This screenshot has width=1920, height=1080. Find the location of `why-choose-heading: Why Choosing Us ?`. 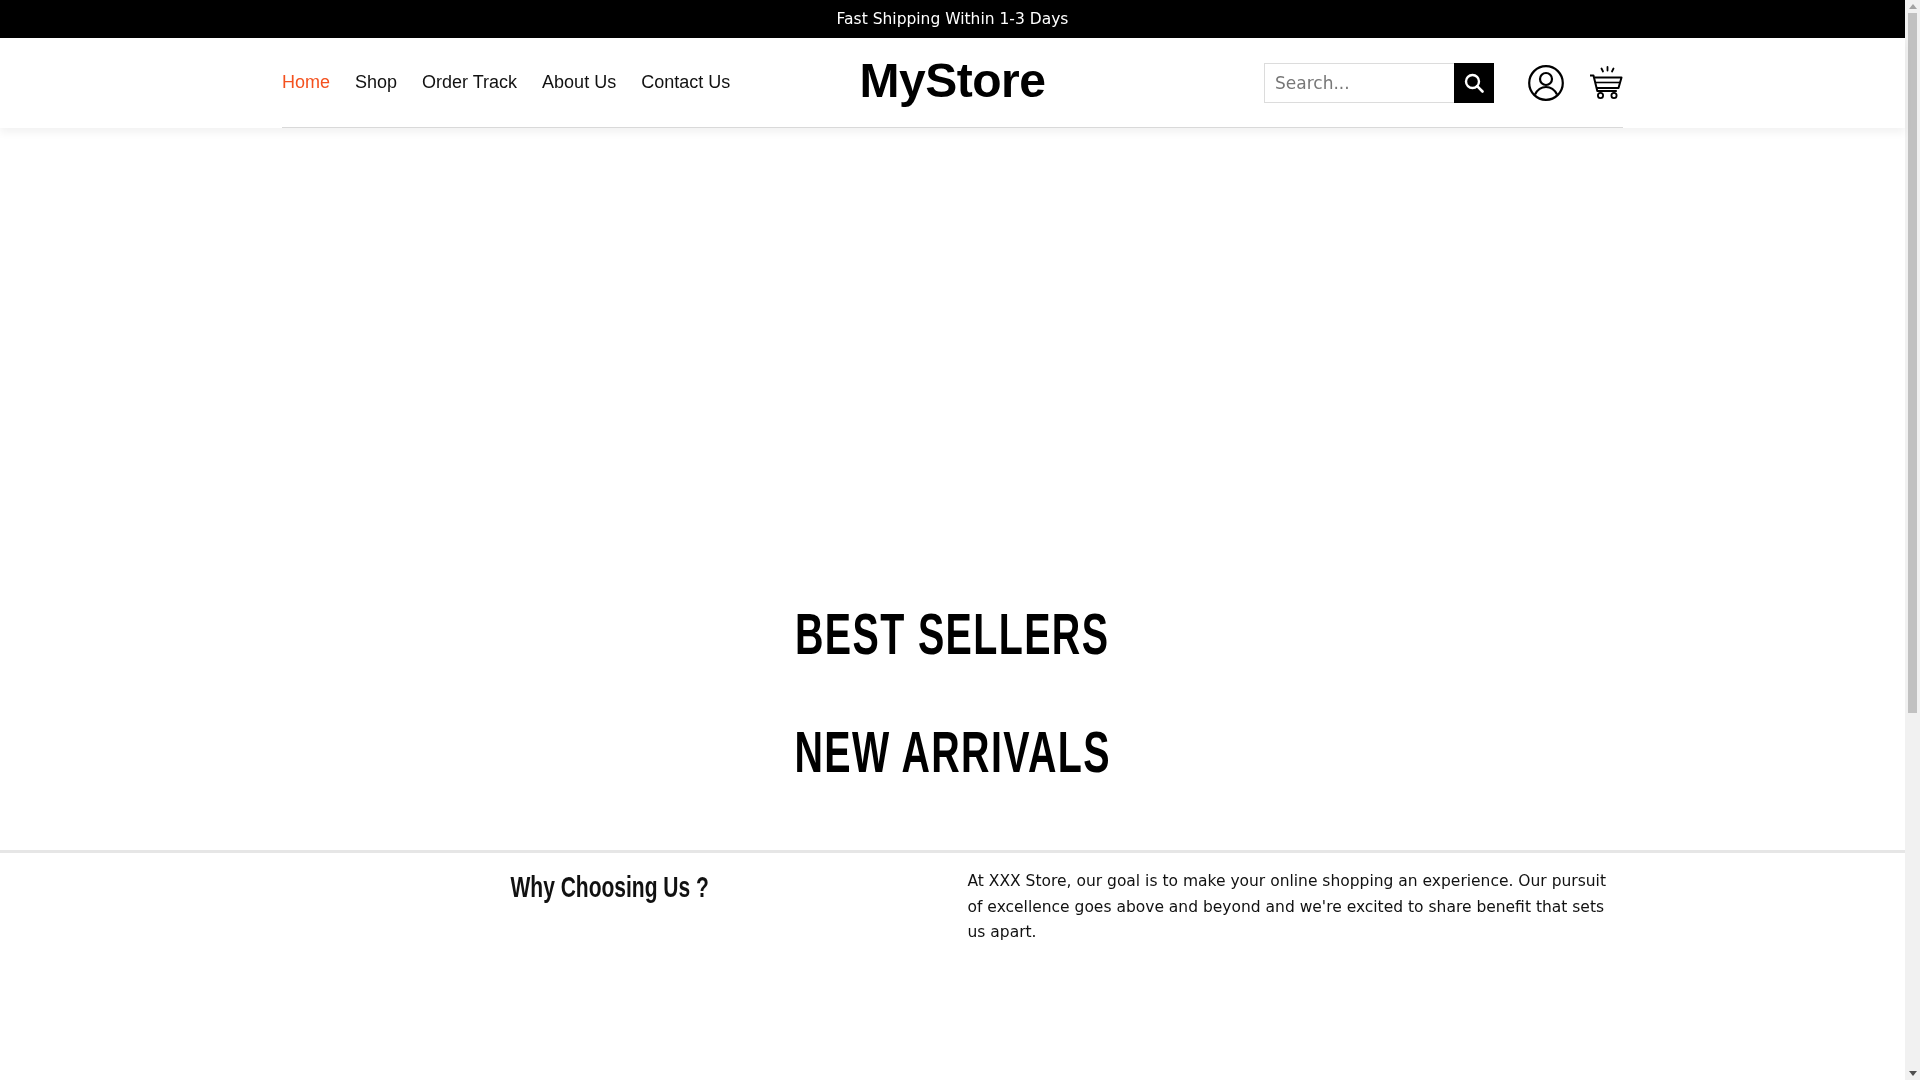

why-choose-heading: Why Choosing Us ? is located at coordinates (609, 887).